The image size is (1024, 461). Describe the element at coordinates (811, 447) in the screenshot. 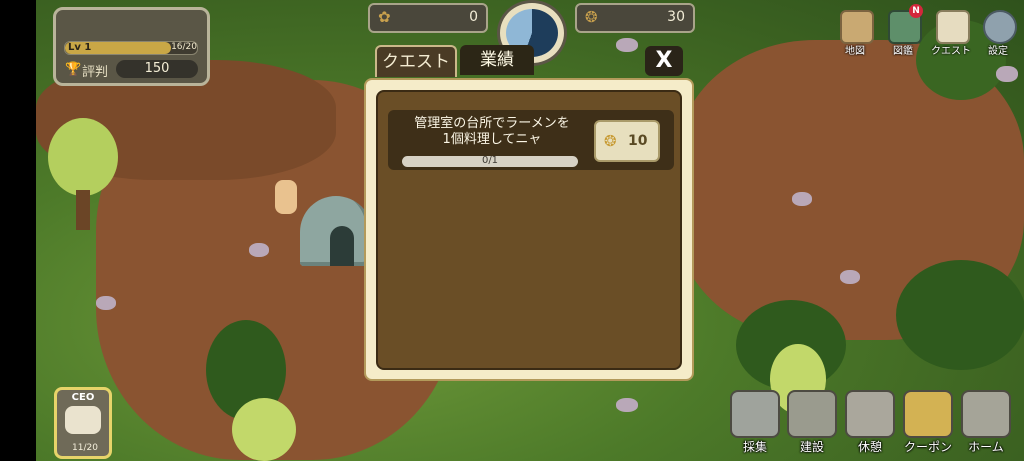

I see `build-label: 建設` at that location.